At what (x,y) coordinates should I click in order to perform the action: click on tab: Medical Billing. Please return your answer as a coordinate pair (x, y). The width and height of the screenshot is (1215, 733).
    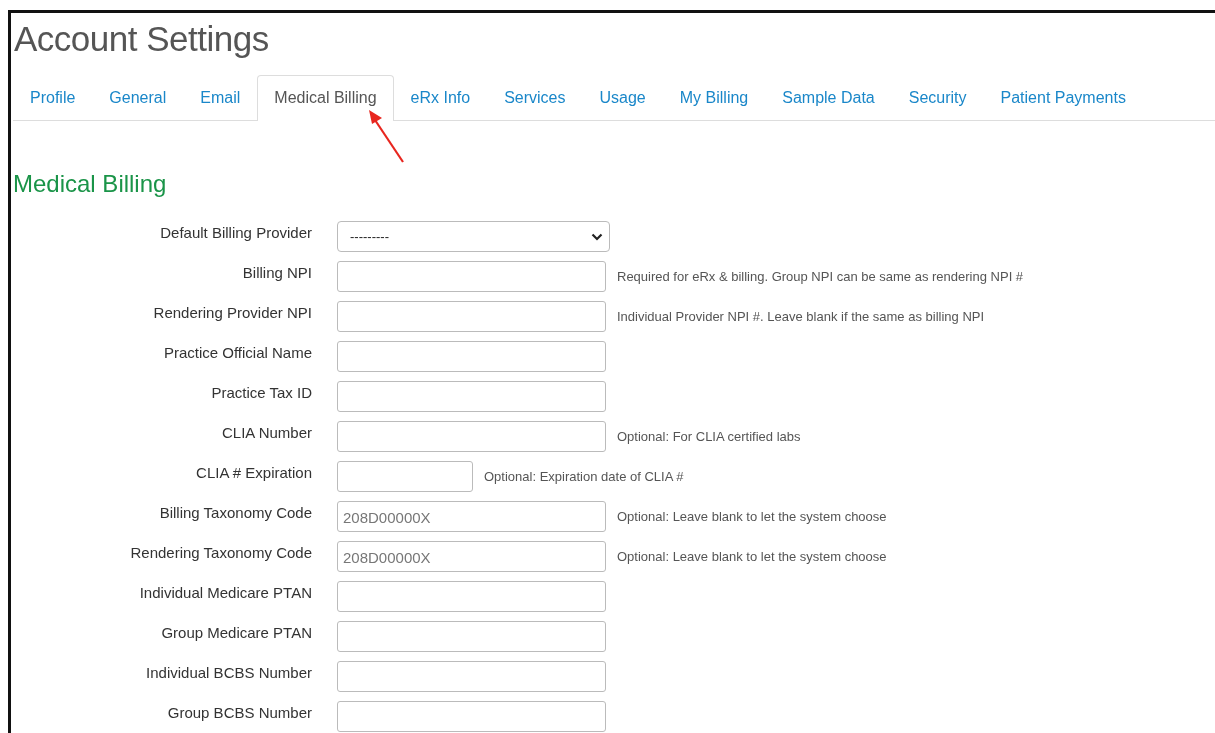
    Looking at the image, I should click on (325, 98).